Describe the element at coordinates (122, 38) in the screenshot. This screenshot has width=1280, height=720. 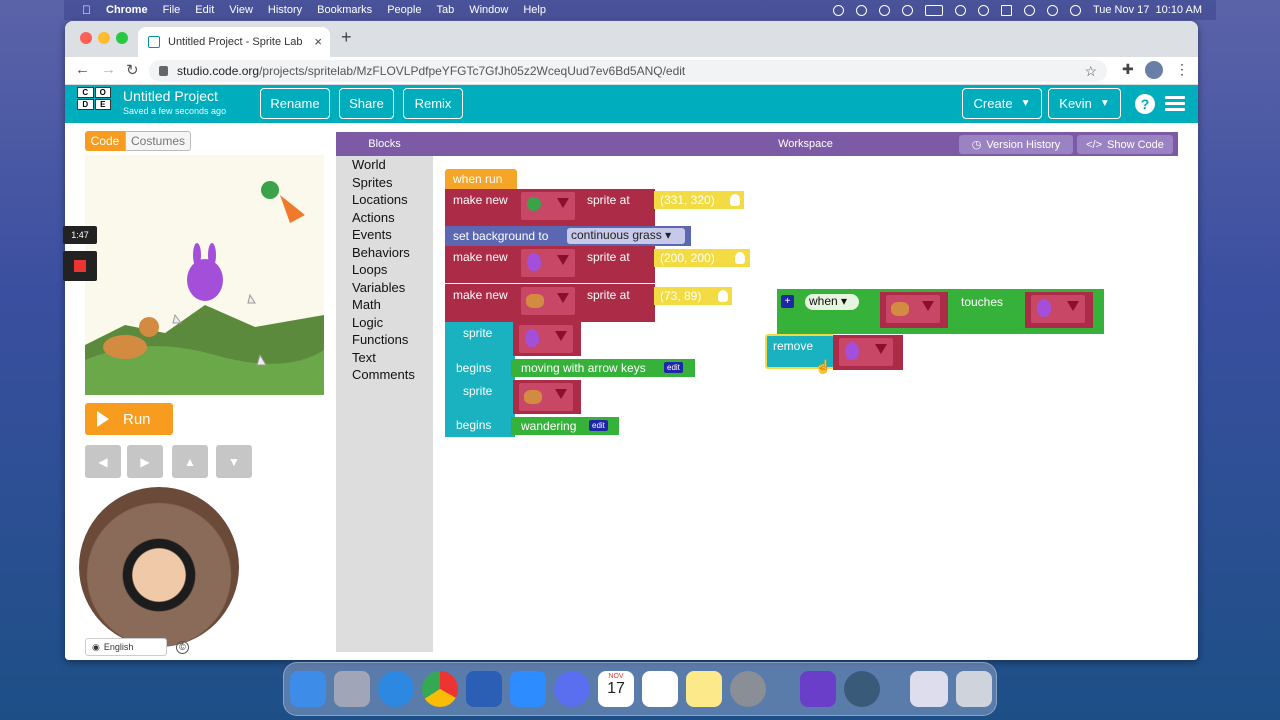
I see `maximize-window-button` at that location.